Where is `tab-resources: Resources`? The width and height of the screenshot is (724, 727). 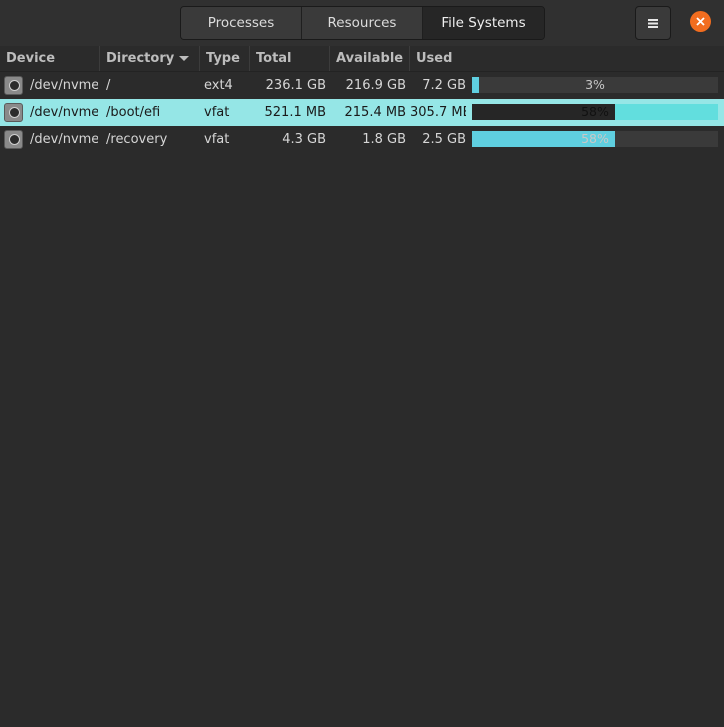
tab-resources: Resources is located at coordinates (362, 23).